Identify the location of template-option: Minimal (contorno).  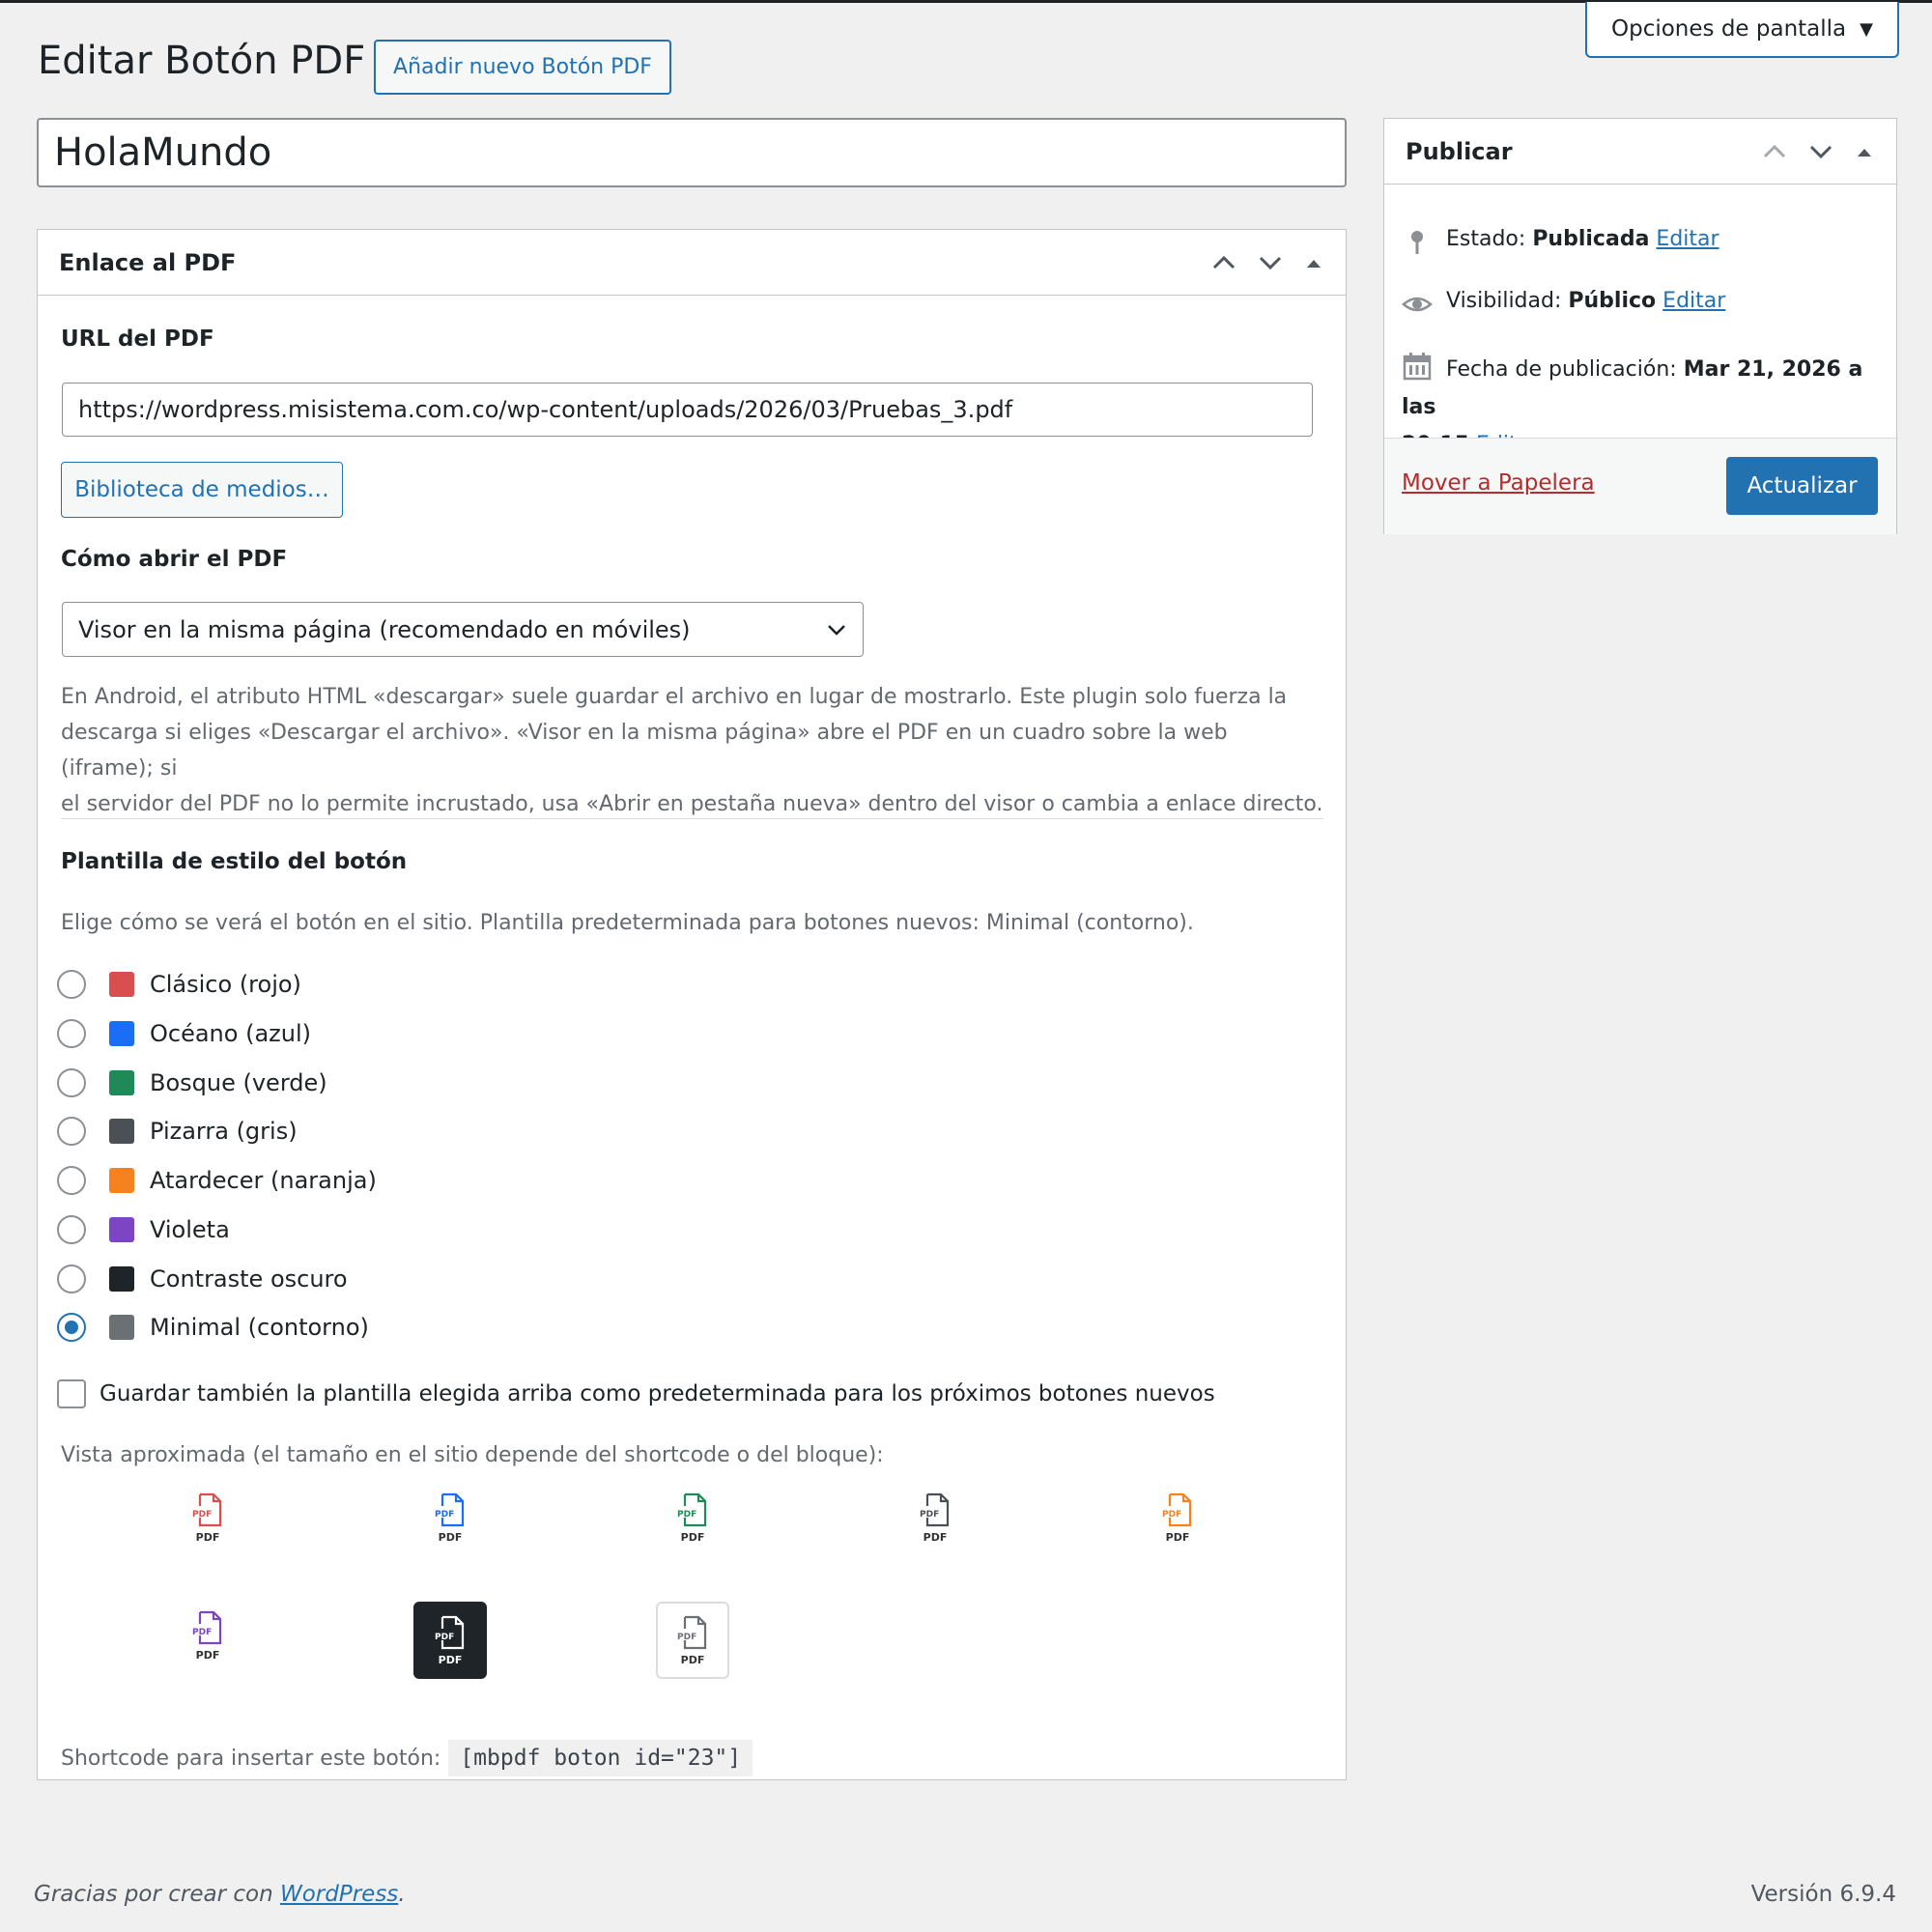
(213, 1327).